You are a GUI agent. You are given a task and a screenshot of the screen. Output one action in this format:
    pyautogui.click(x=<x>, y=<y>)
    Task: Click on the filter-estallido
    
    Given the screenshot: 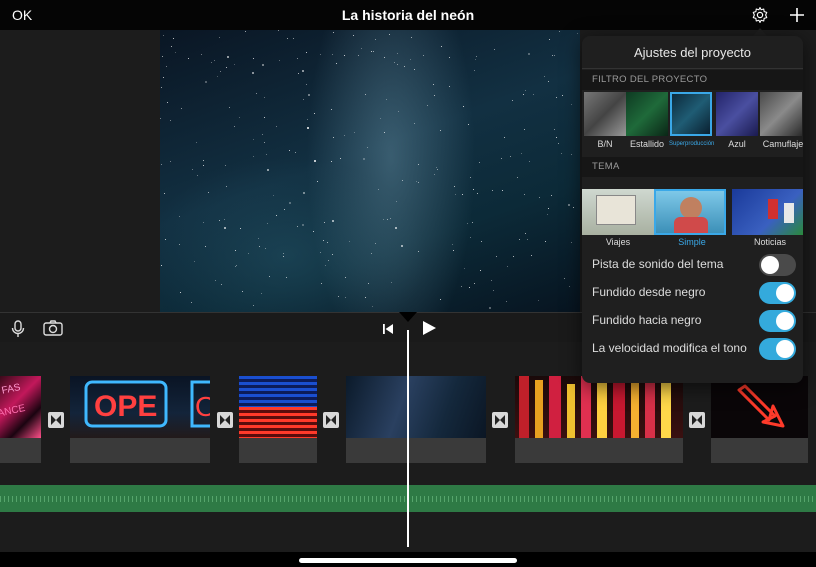 What is the action you would take?
    pyautogui.click(x=647, y=114)
    